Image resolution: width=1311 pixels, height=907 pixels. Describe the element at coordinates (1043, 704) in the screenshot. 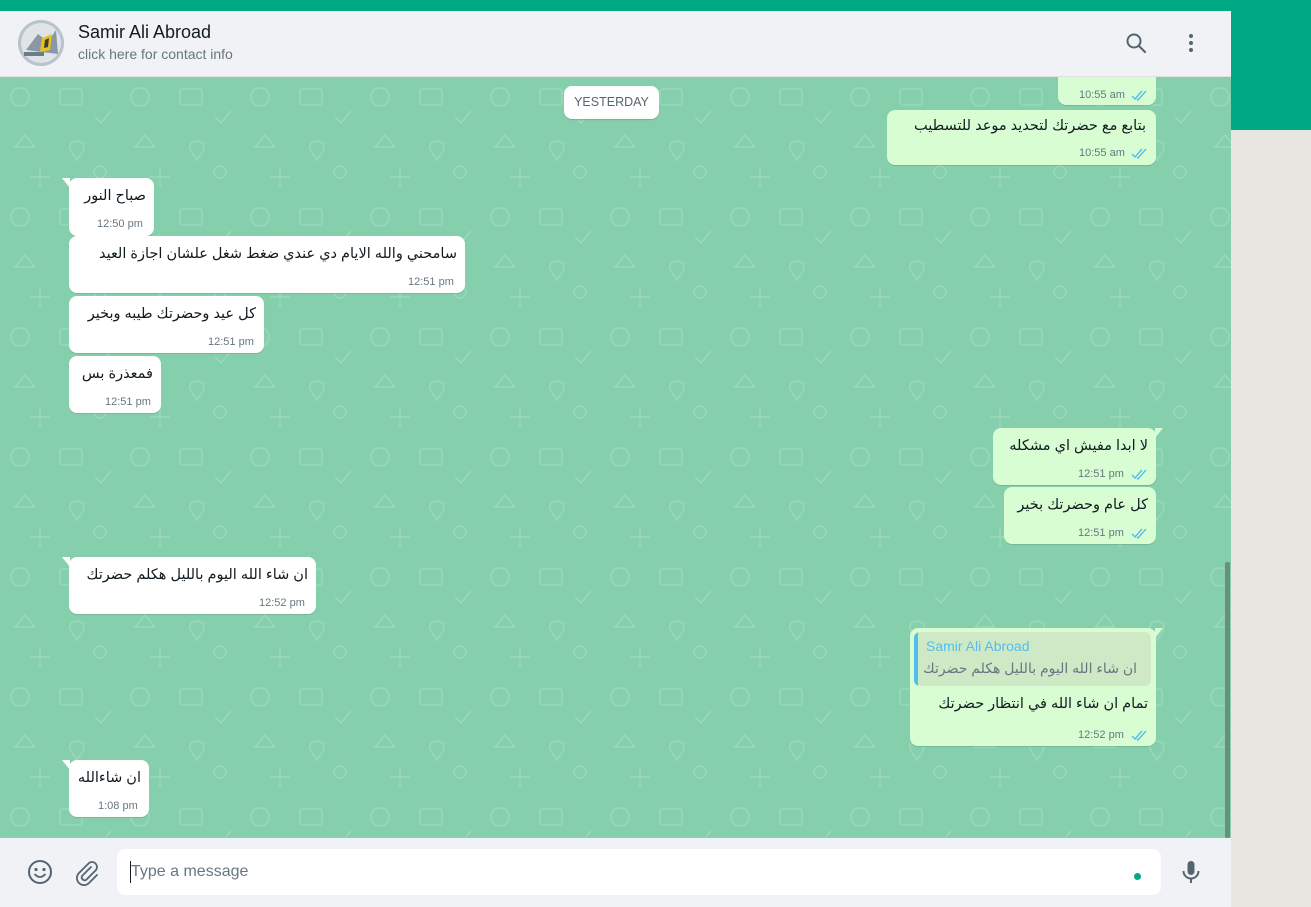

I see `message-text: تمام ان شاء الله في انتظار حضرتك` at that location.